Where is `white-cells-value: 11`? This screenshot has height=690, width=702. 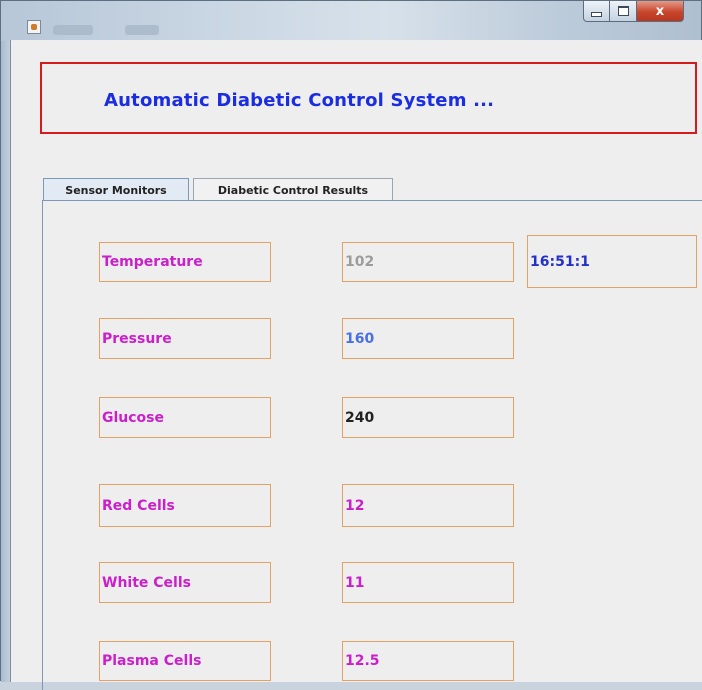 white-cells-value: 11 is located at coordinates (428, 582).